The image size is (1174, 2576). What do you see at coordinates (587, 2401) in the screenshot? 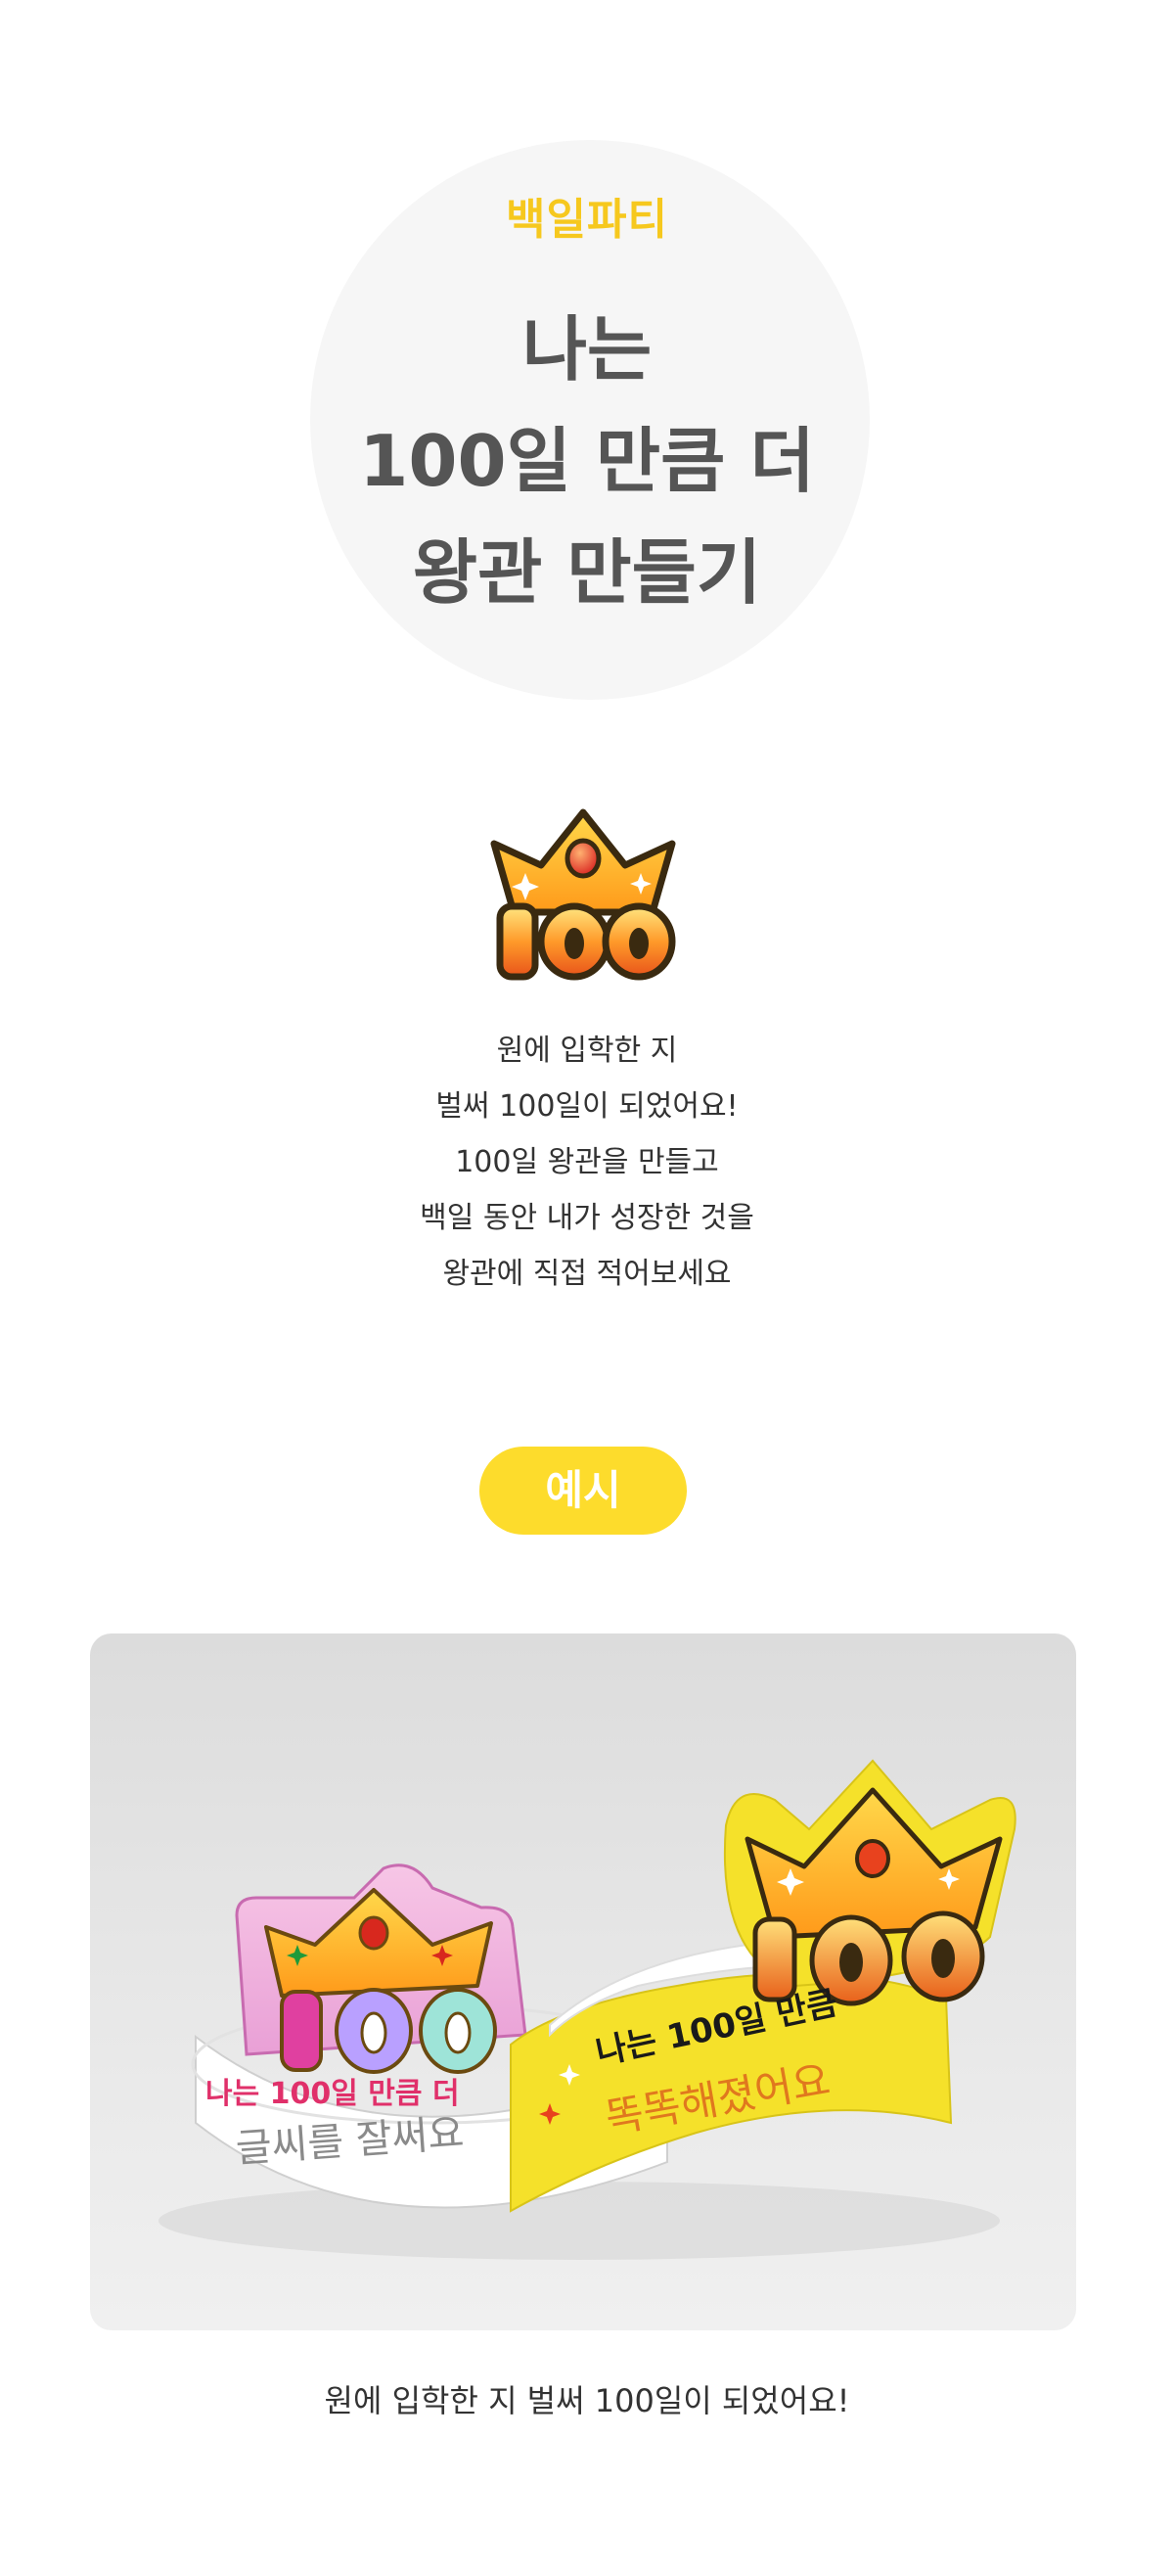
I see `photo-caption: 원에 입학한 지 벌써 100일이 되었어요!` at bounding box center [587, 2401].